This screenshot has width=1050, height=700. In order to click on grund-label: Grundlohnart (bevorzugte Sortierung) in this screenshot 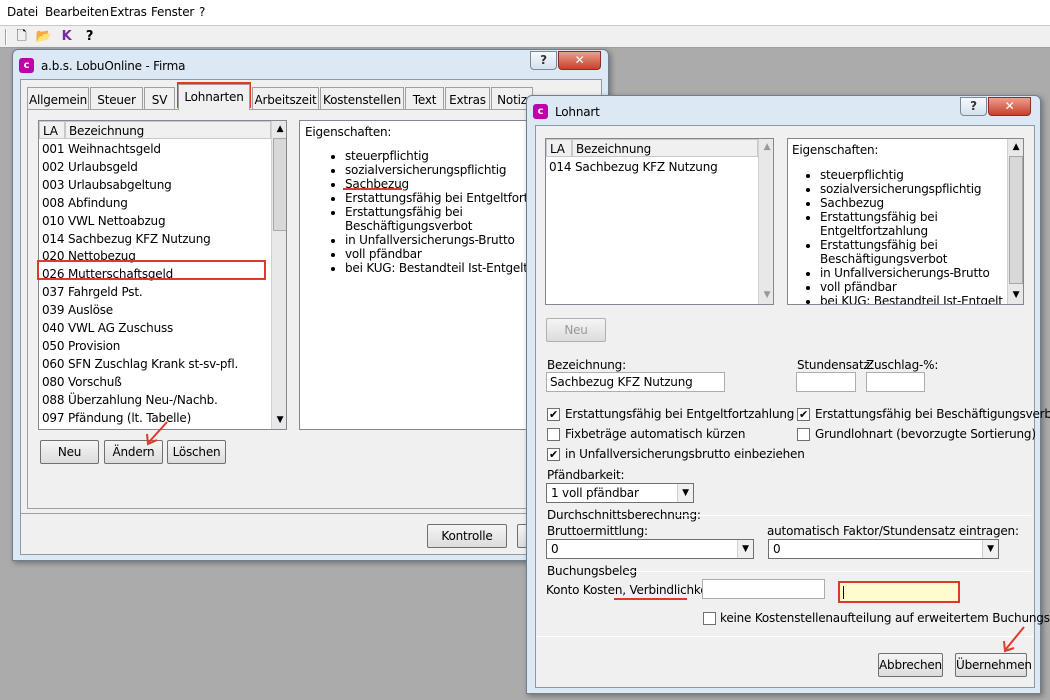, I will do `click(925, 434)`.